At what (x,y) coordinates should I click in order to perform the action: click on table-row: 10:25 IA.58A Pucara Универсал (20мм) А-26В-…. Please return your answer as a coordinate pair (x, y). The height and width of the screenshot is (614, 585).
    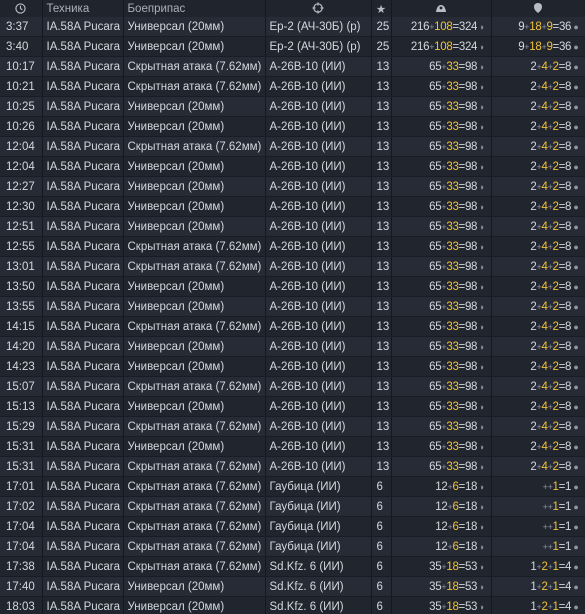
    Looking at the image, I should click on (292, 106).